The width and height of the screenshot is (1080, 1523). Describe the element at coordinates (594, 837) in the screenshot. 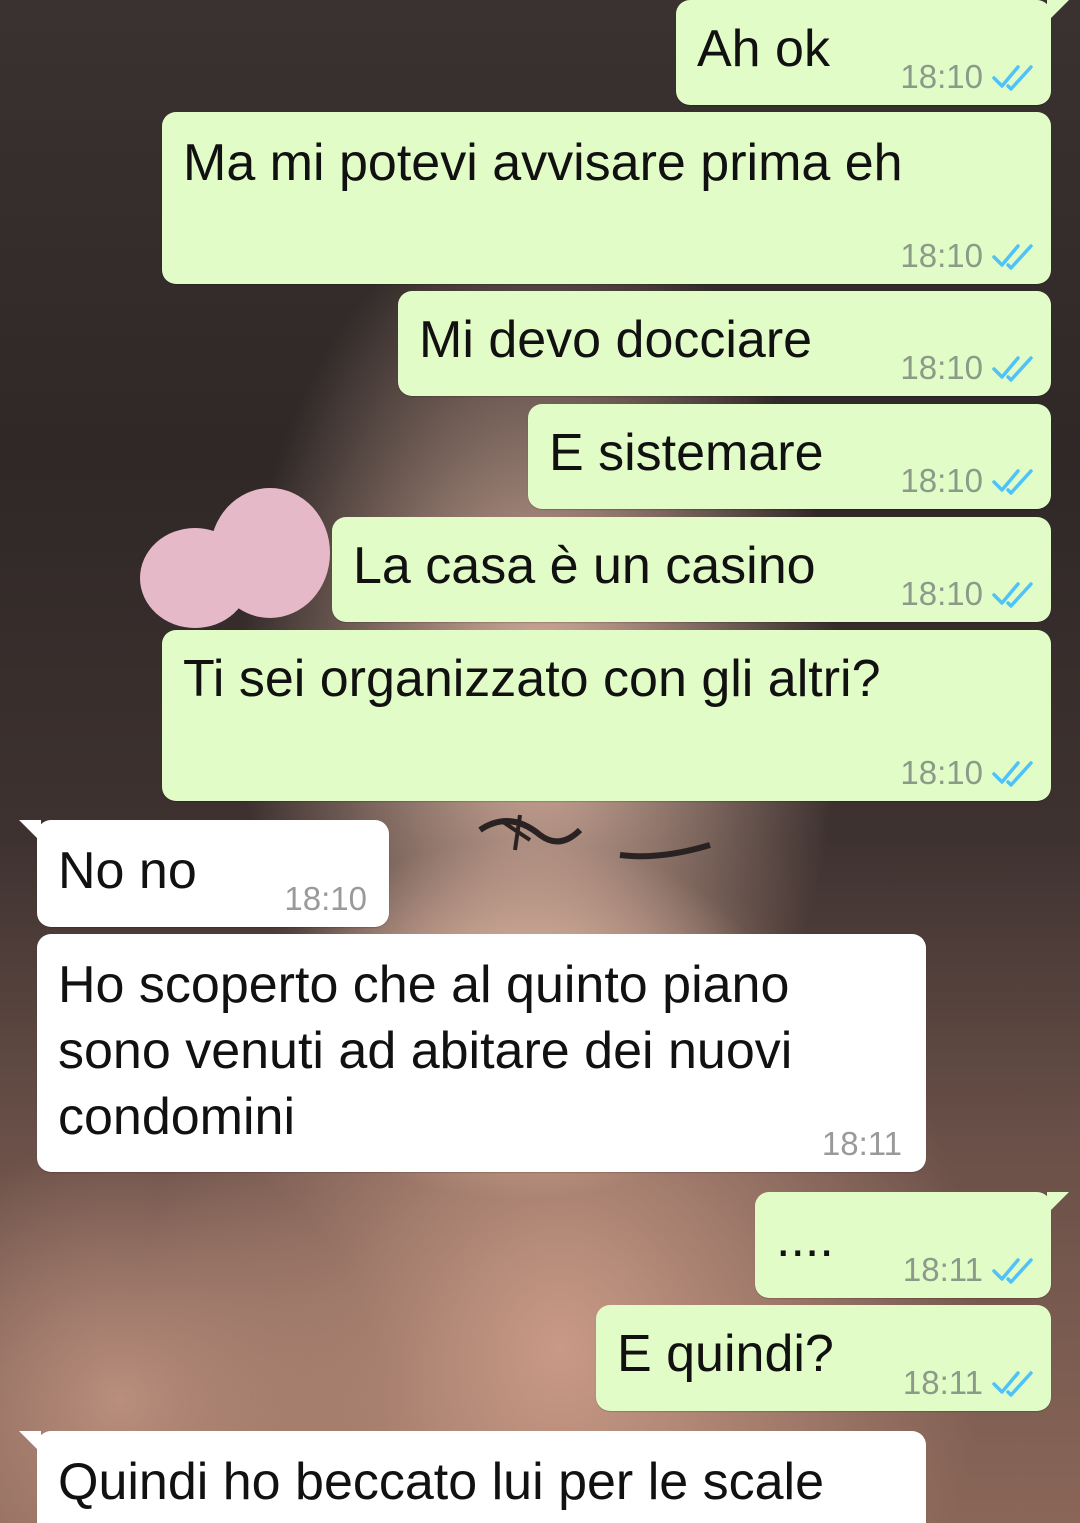

I see `face-sketch-doodle` at that location.